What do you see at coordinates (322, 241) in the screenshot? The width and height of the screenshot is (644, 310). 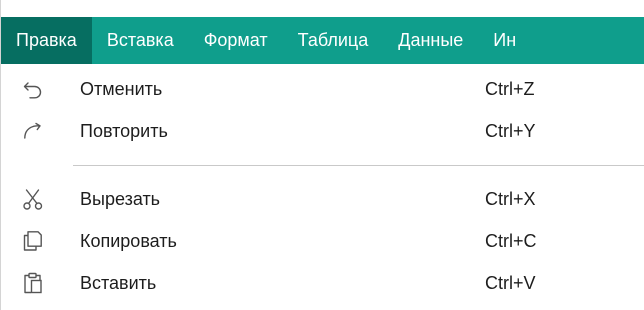 I see `menu-item-copy: Копировать Ctrl+C` at bounding box center [322, 241].